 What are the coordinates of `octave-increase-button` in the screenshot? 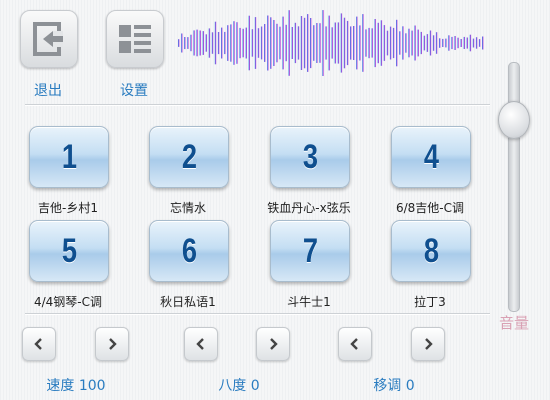 It's located at (273, 344).